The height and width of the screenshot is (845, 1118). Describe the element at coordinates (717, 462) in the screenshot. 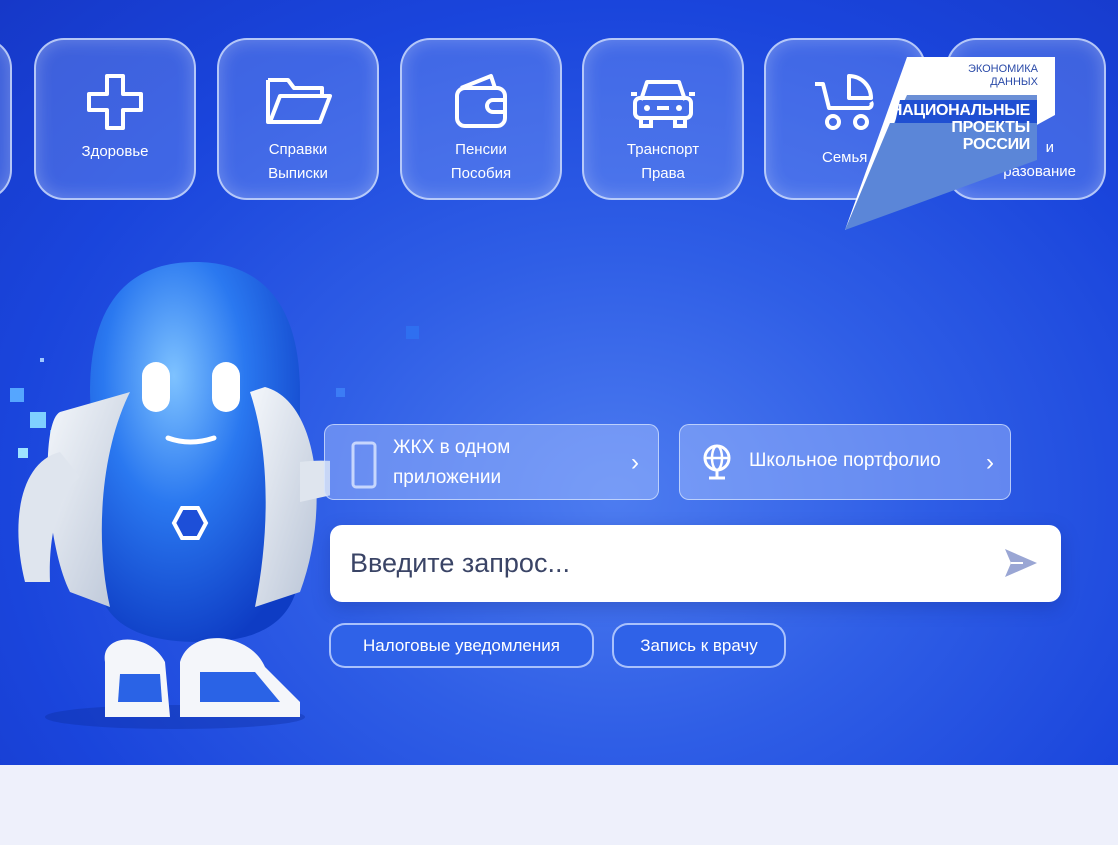

I see `globe-icon` at that location.